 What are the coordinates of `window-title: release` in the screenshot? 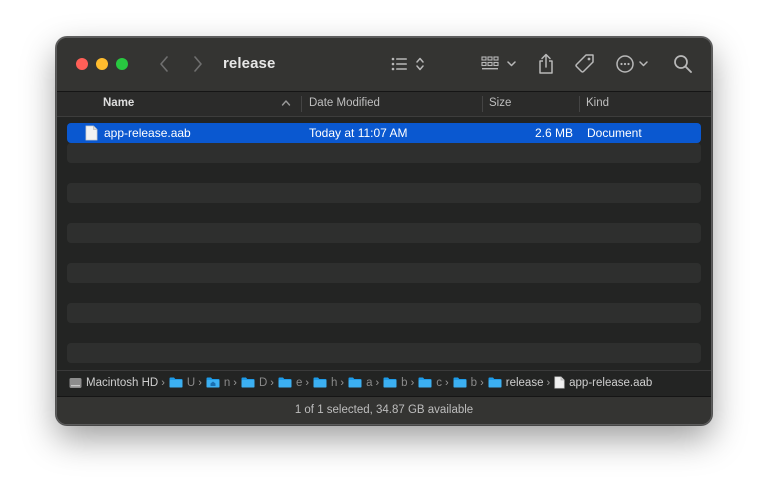 It's located at (249, 63).